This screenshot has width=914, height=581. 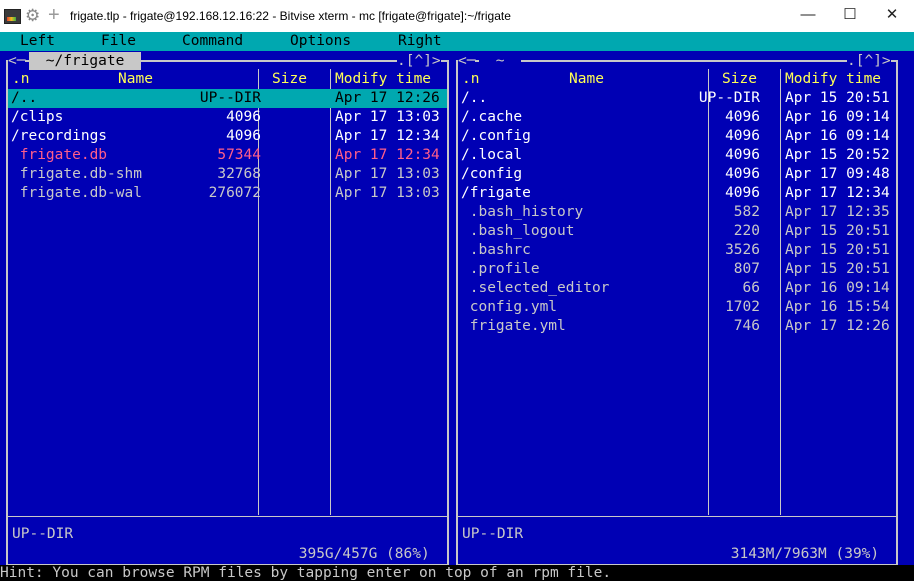 I want to click on terminal-icon, so click(x=12, y=16).